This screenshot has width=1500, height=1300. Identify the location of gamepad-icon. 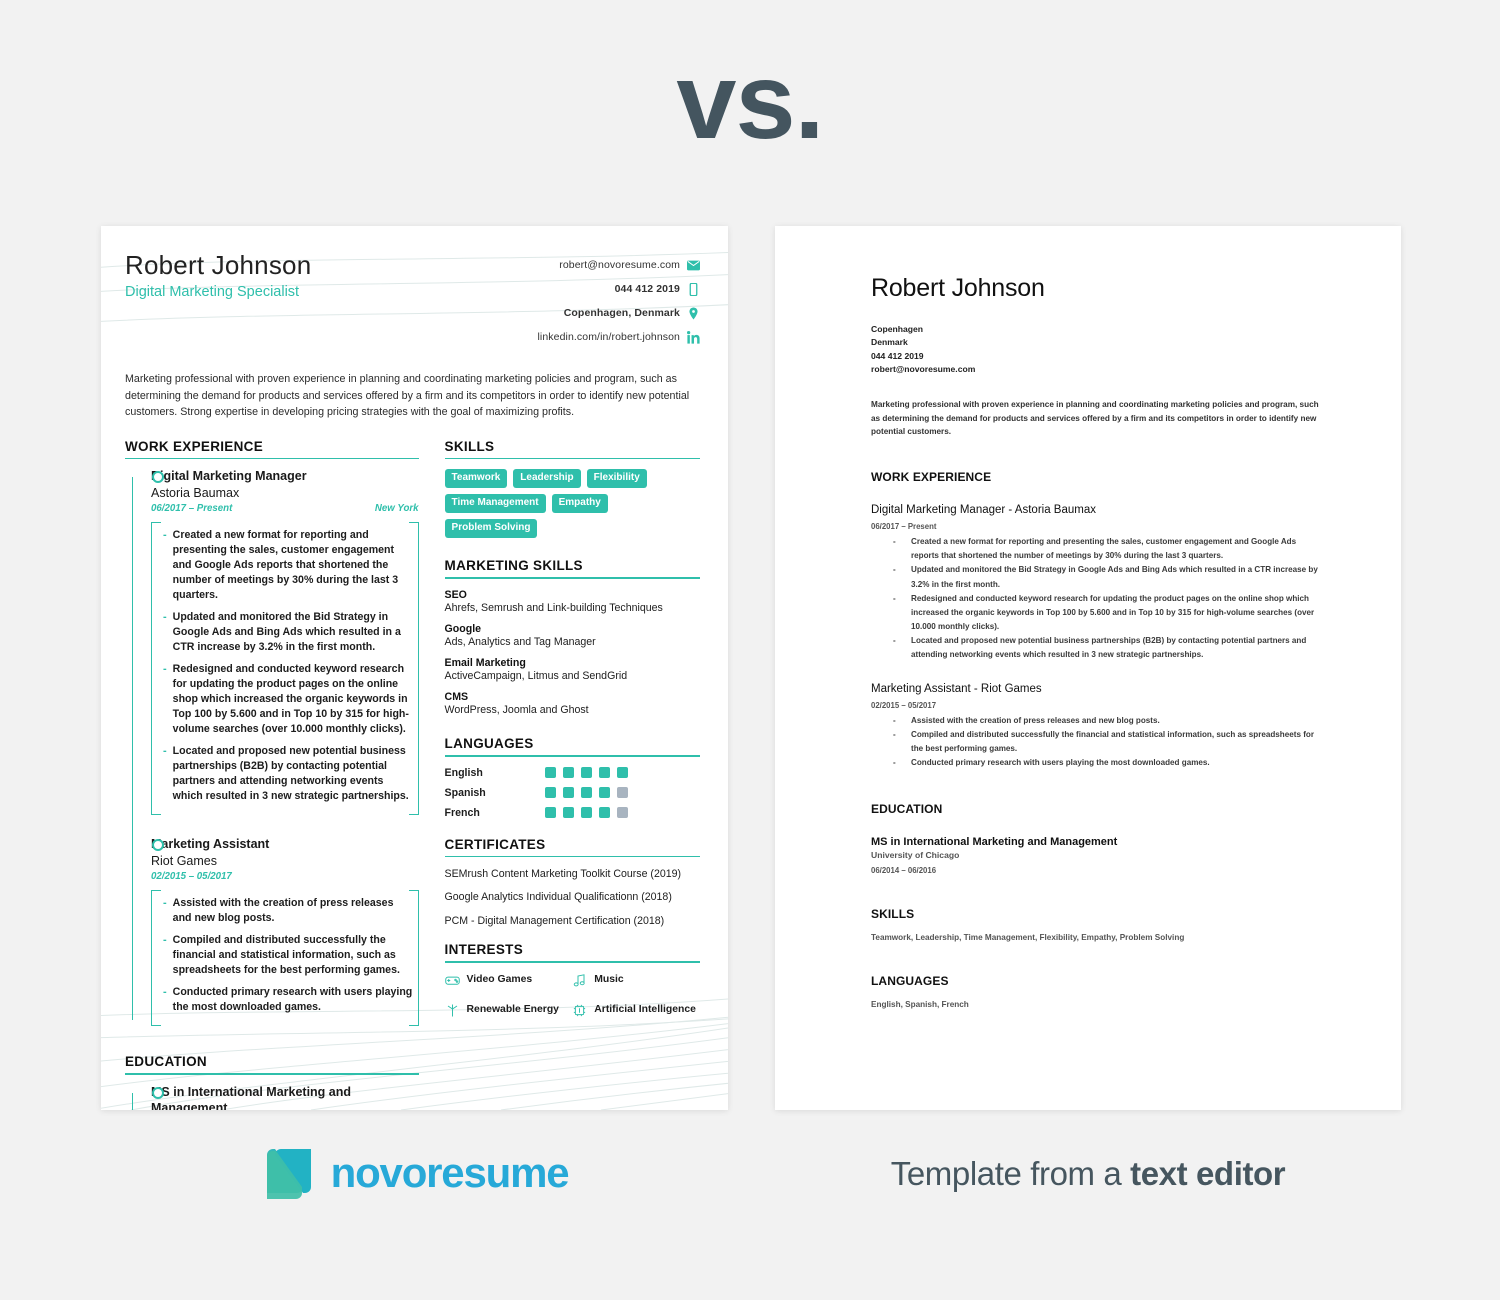
(452, 983).